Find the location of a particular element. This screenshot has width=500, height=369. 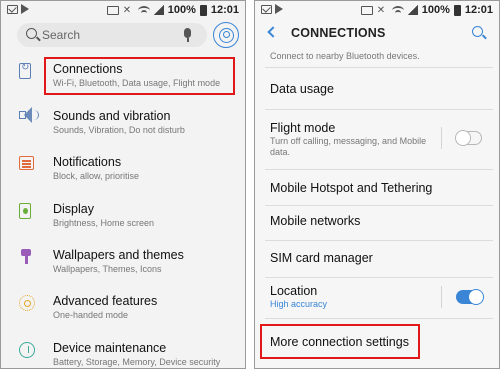

location-toggle is located at coordinates (470, 297).